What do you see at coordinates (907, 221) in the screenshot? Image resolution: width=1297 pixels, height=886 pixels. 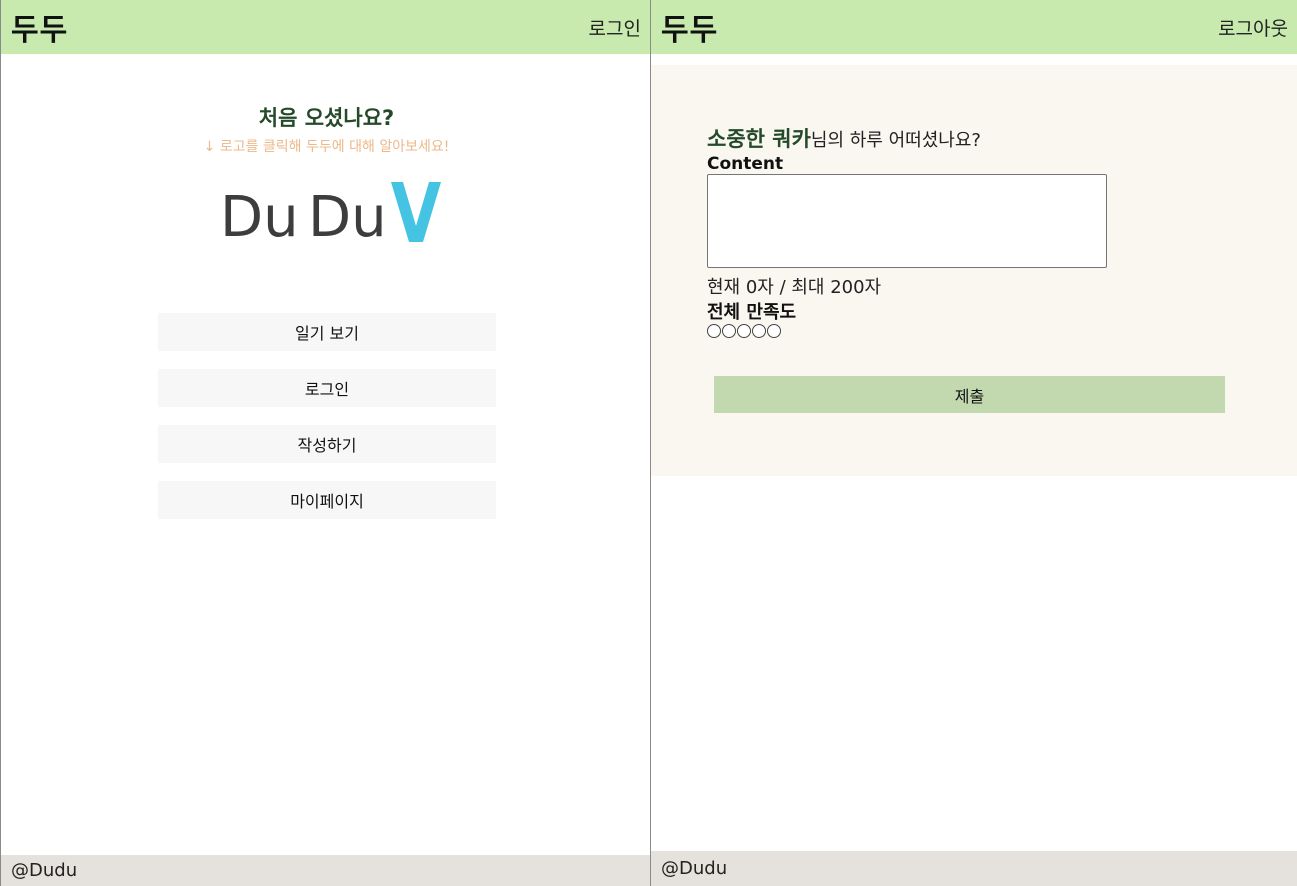 I see `content-textarea` at bounding box center [907, 221].